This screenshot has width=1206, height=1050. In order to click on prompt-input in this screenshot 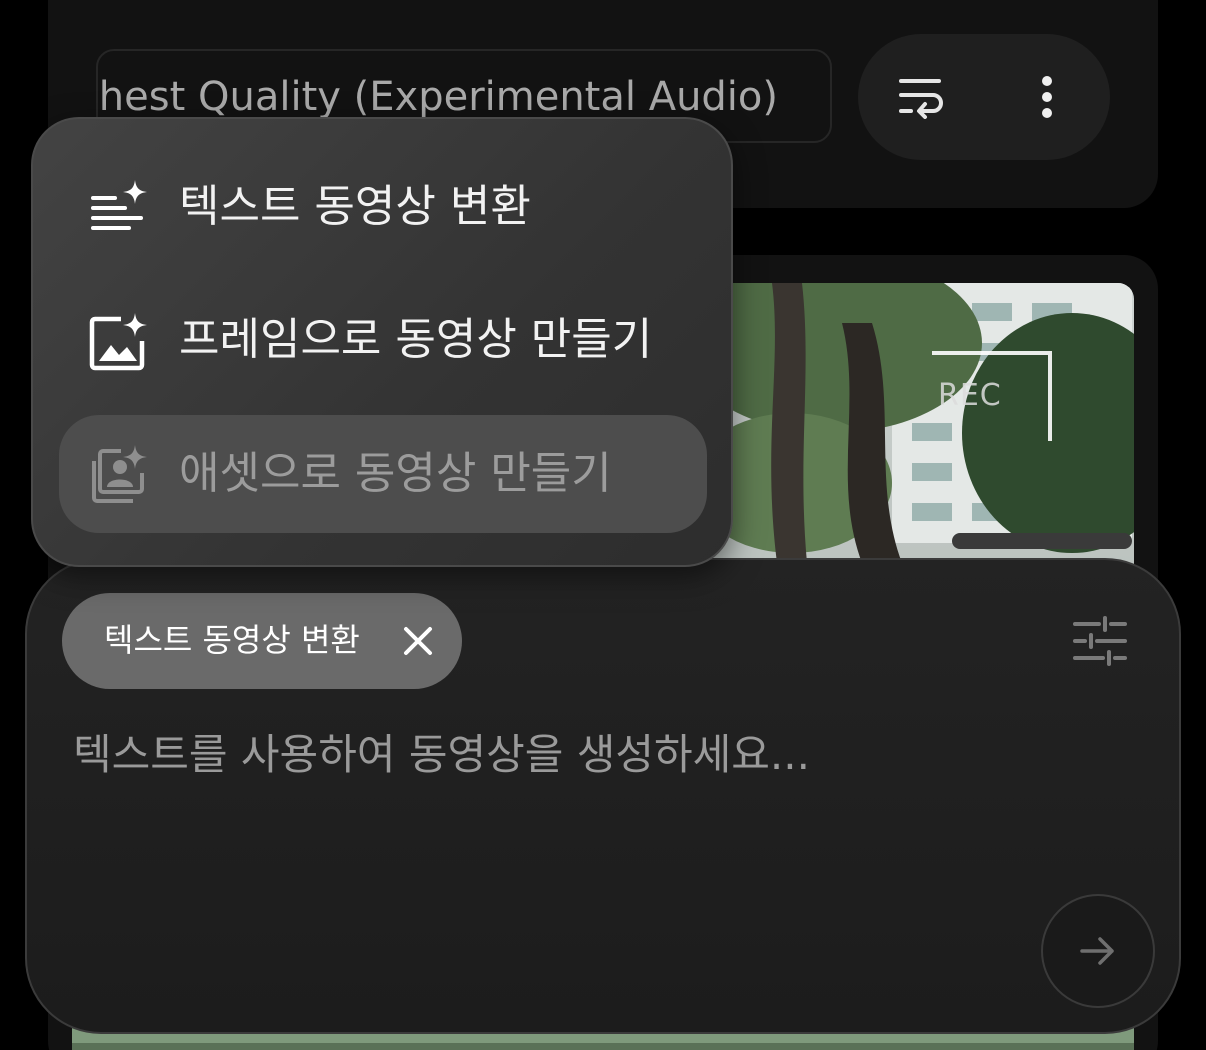, I will do `click(563, 755)`.